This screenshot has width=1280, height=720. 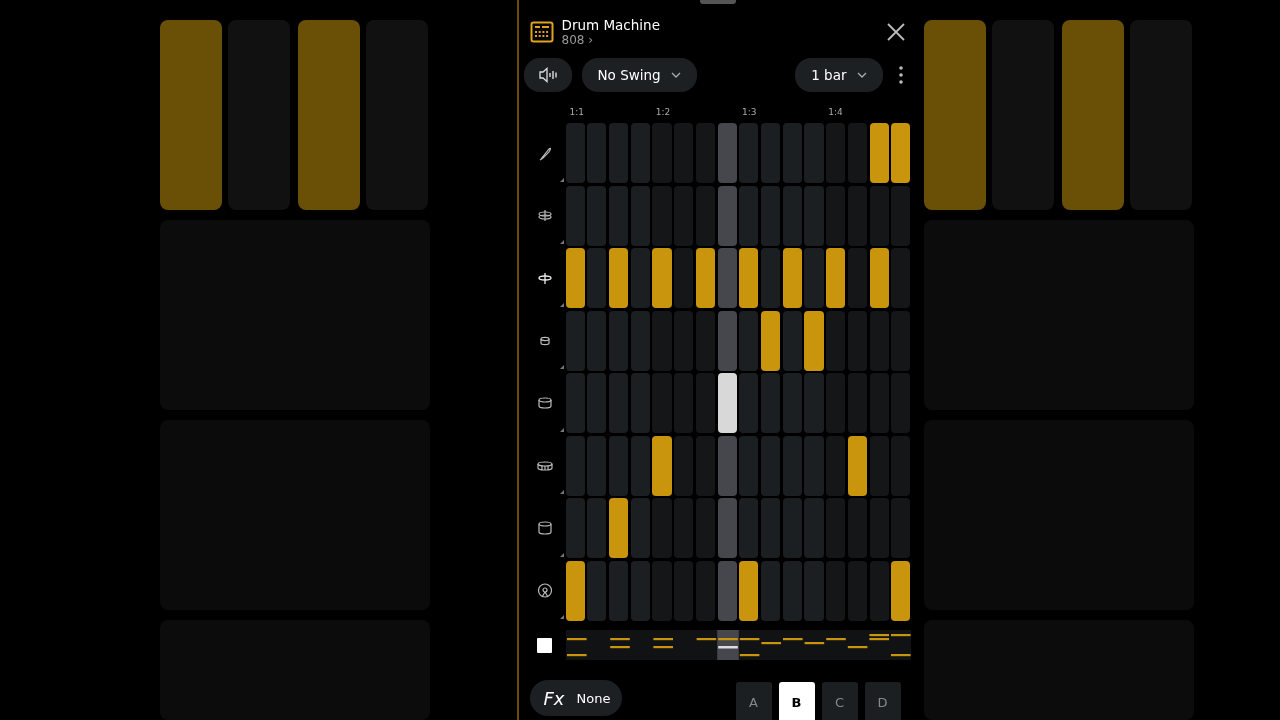 I want to click on window-title: Drum Machine, so click(x=611, y=25).